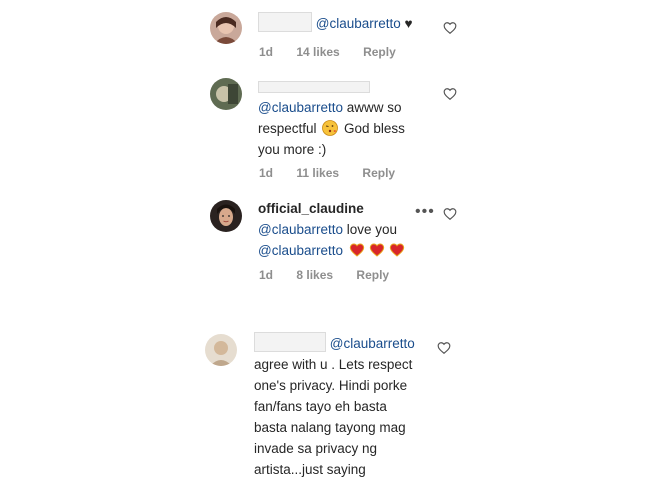 The width and height of the screenshot is (660, 480). Describe the element at coordinates (372, 128) in the screenshot. I see `comment-text-part: God bless` at that location.